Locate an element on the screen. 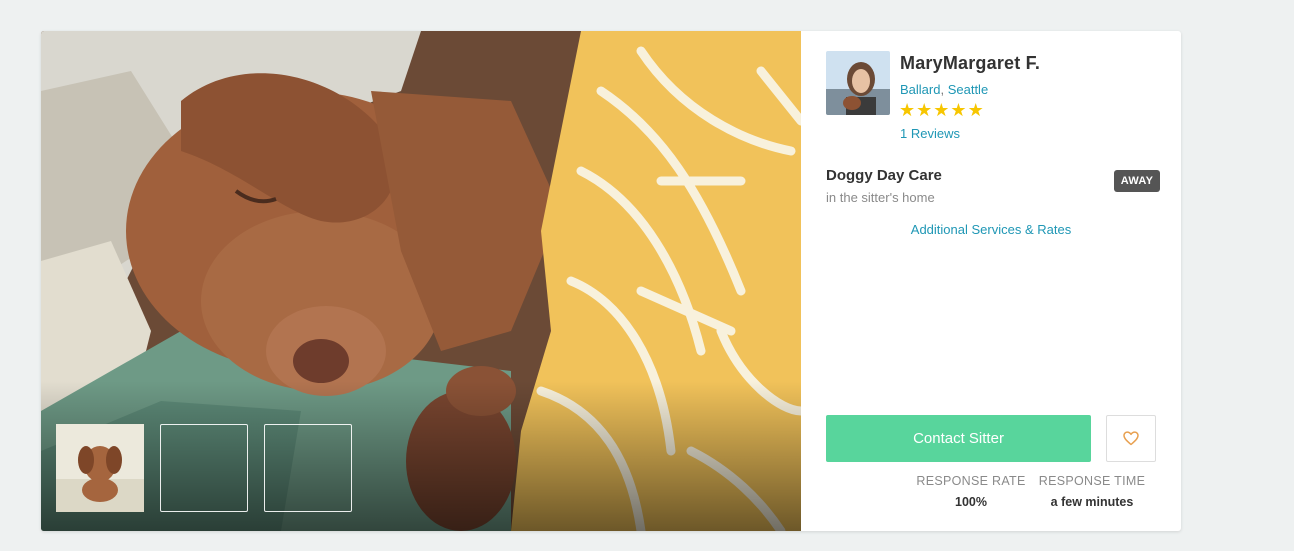 The image size is (1294, 551). contact-sitter-button: Contact Sitter is located at coordinates (958, 438).